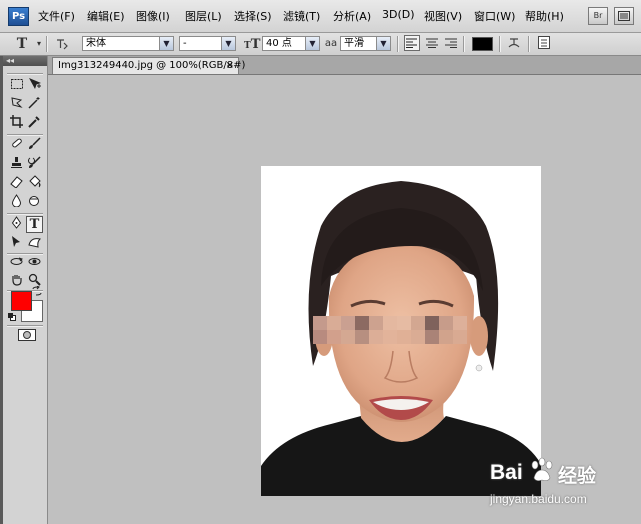  What do you see at coordinates (25, 61) in the screenshot?
I see `tools-panel-header: ◂◂` at bounding box center [25, 61].